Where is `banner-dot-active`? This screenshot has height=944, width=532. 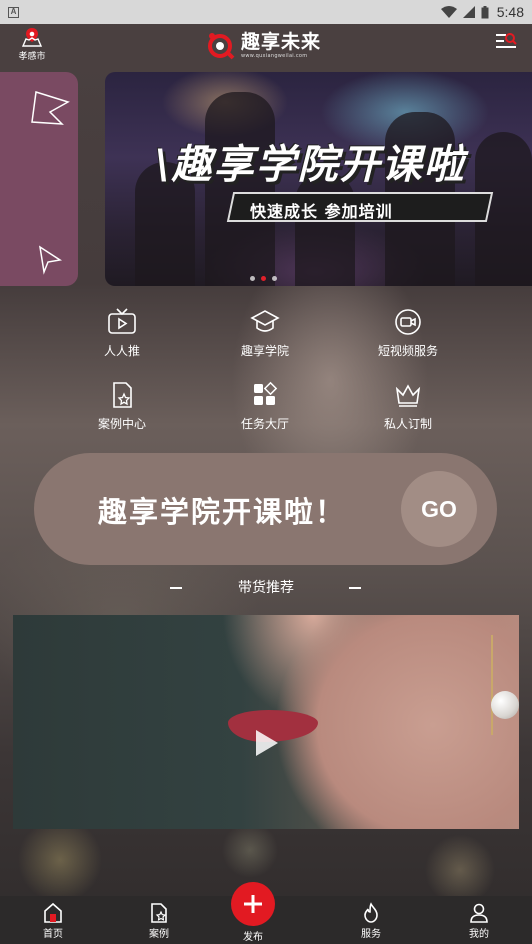
banner-dot-active is located at coordinates (263, 278).